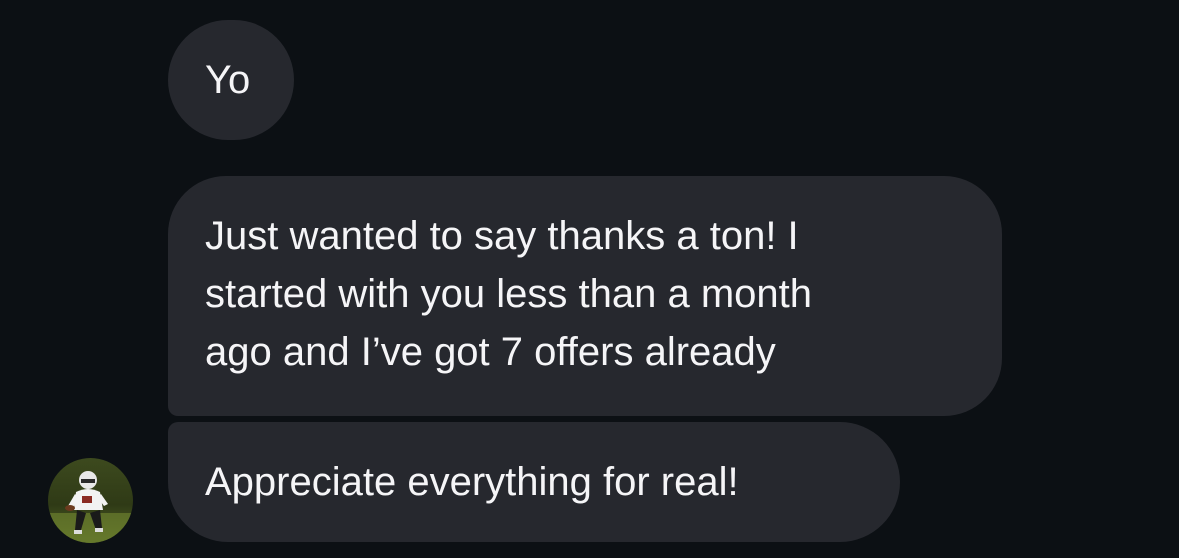 This screenshot has width=1179, height=558. I want to click on message-text: Appreciate everything for real!, so click(472, 482).